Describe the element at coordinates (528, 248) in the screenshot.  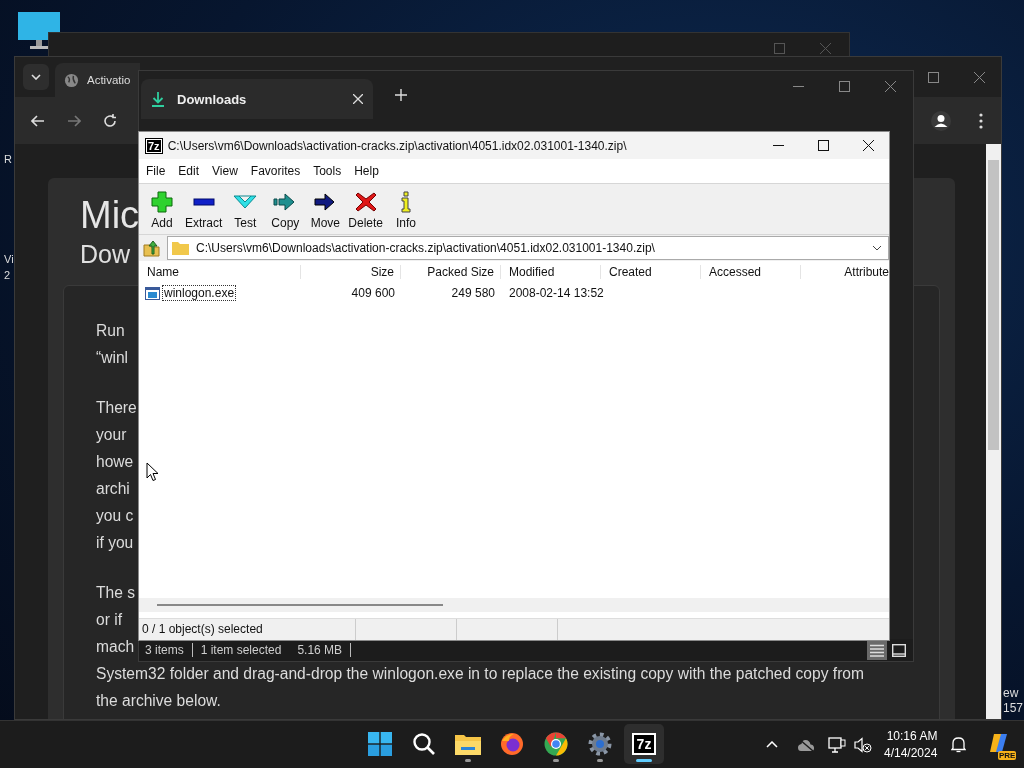
I see `path-field: C:\Users\vm6\Downloads\activation-cracks.zip\activation\4051.idx02.031001-1340.zip\` at that location.